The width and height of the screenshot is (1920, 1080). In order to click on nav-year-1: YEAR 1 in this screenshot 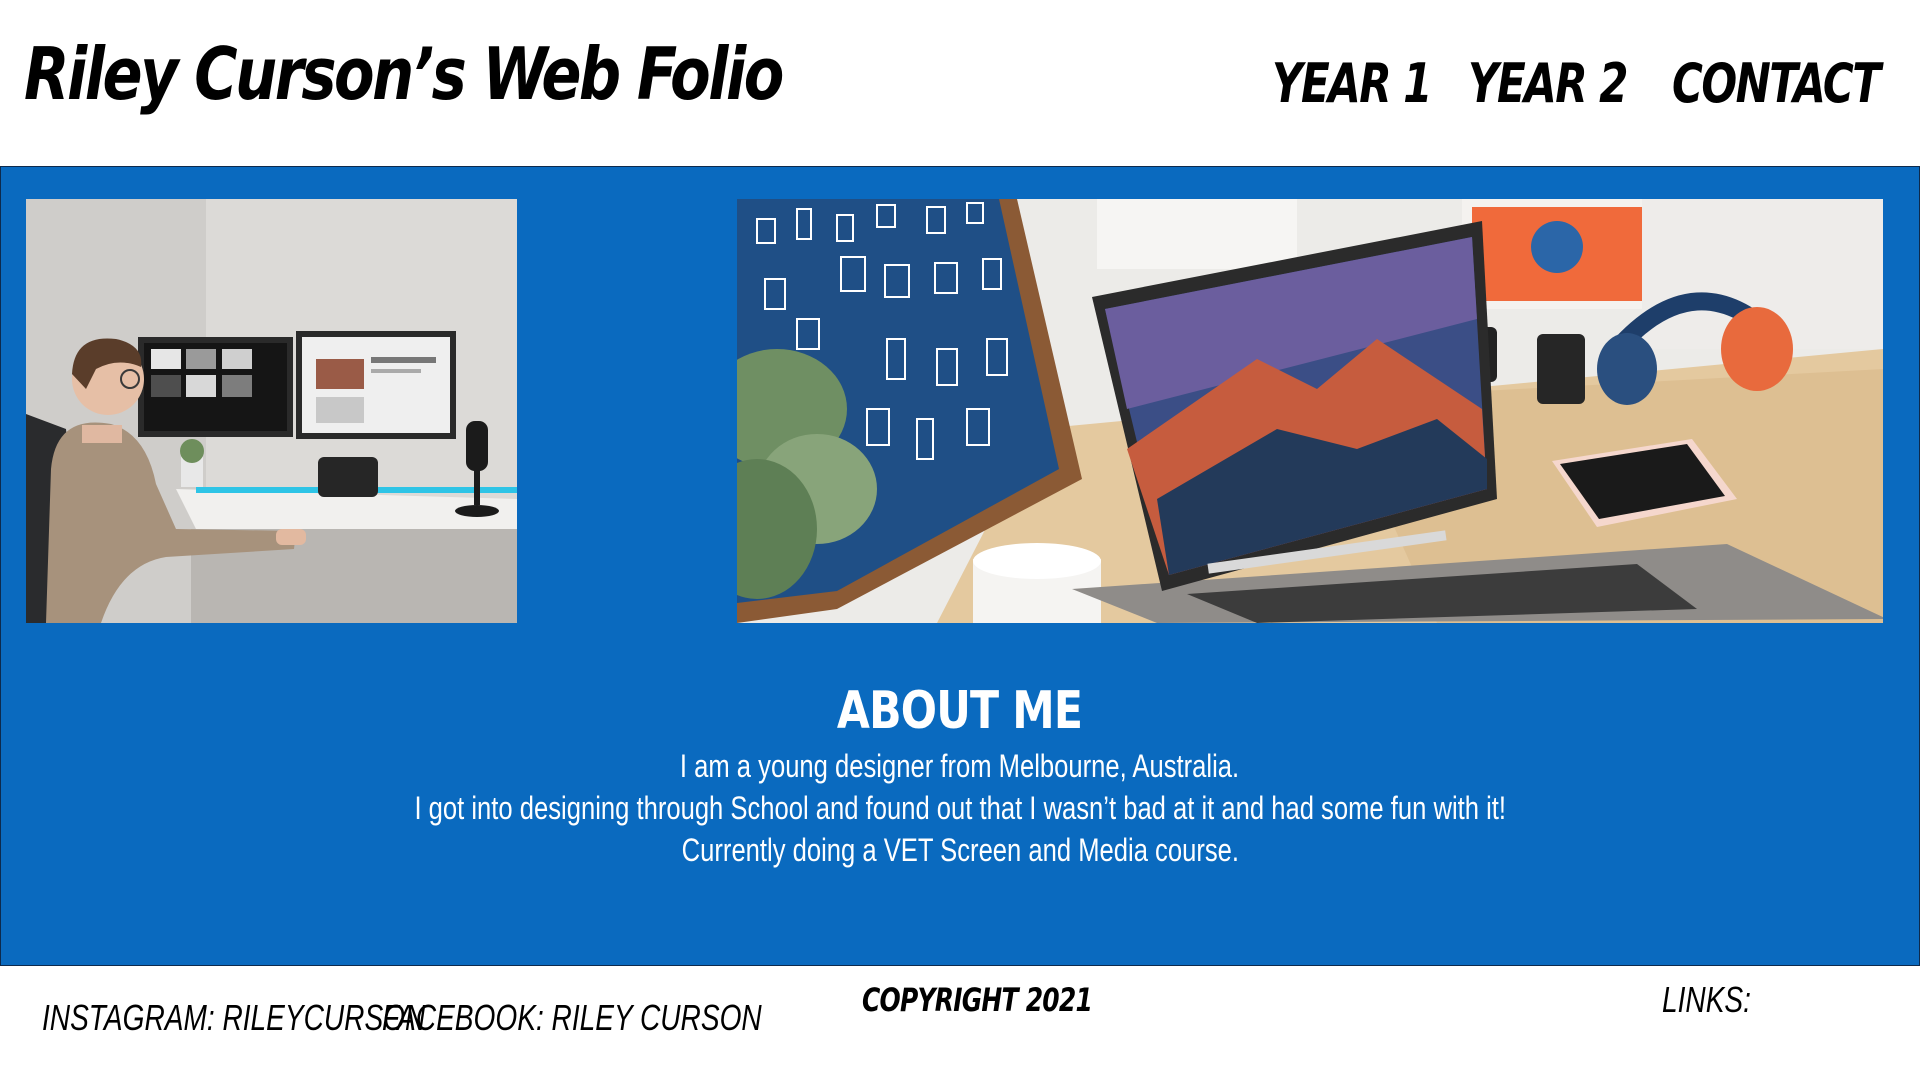, I will do `click(1352, 84)`.